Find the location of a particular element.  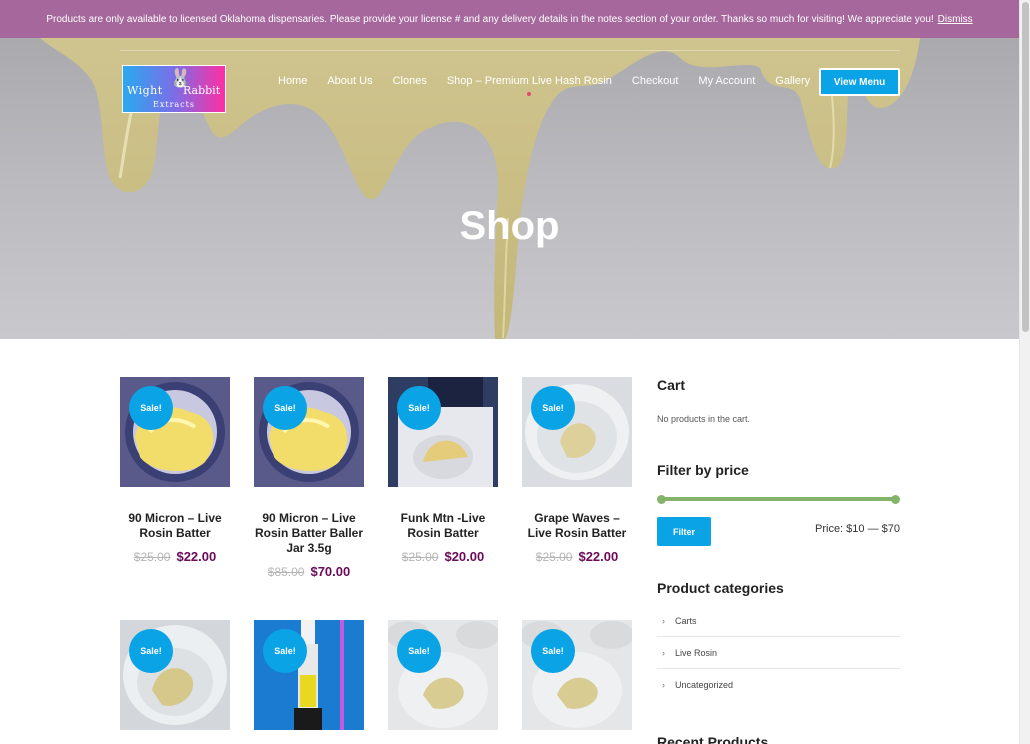

logo-word-2: Rabbit is located at coordinates (202, 90).